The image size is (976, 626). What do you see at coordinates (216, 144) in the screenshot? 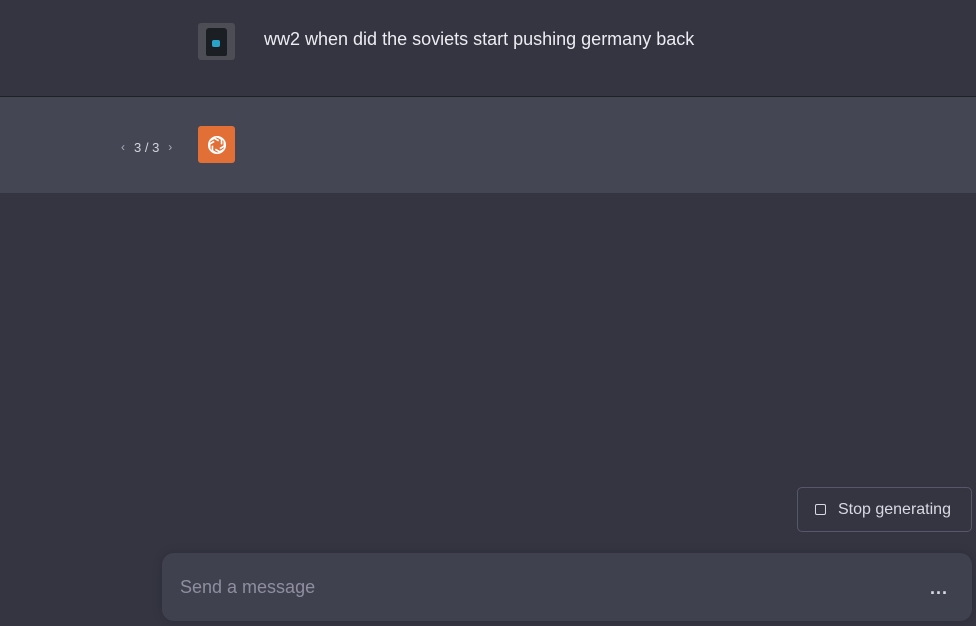
I see `openai-logo-icon` at bounding box center [216, 144].